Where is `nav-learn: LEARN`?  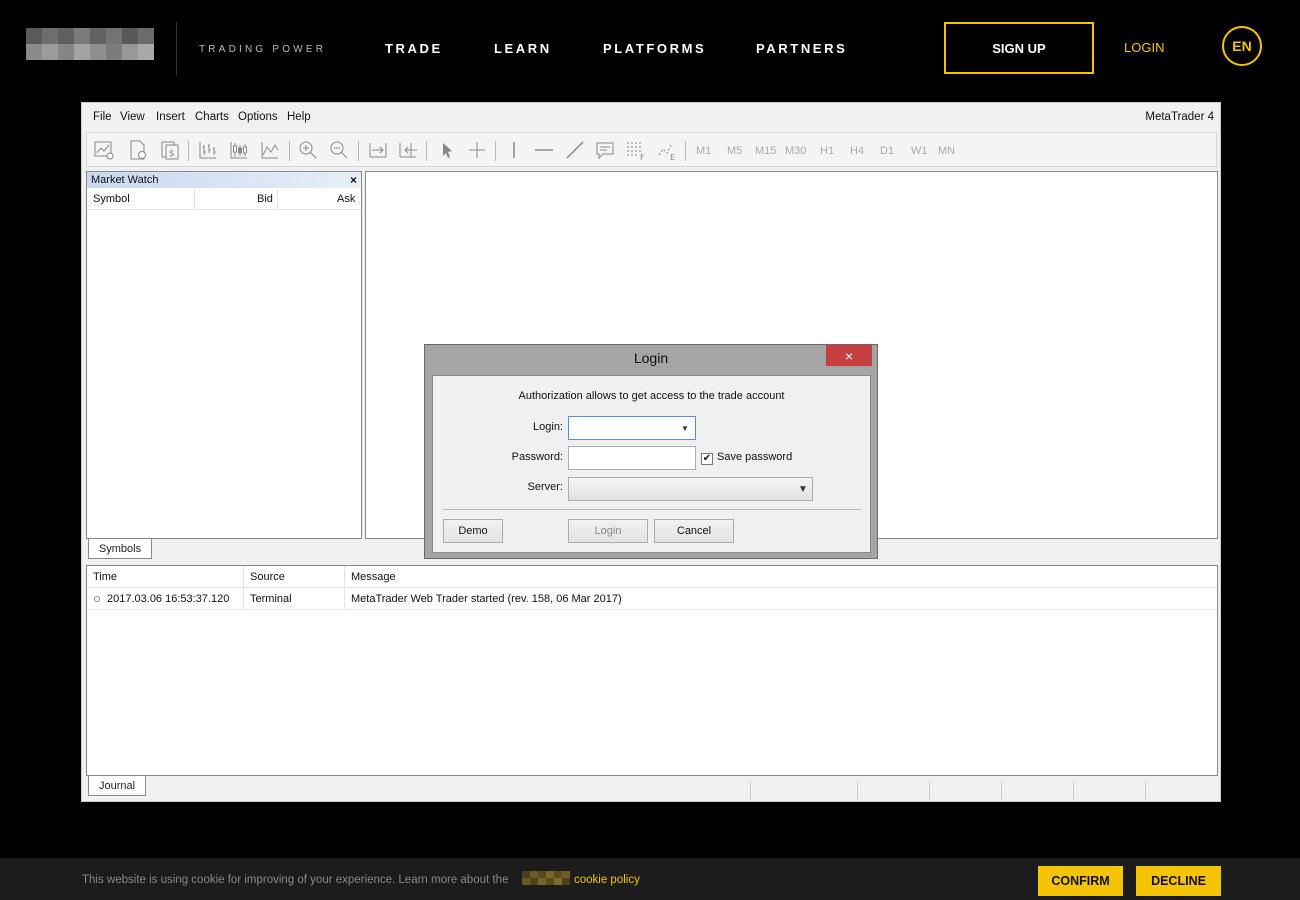 nav-learn: LEARN is located at coordinates (523, 48).